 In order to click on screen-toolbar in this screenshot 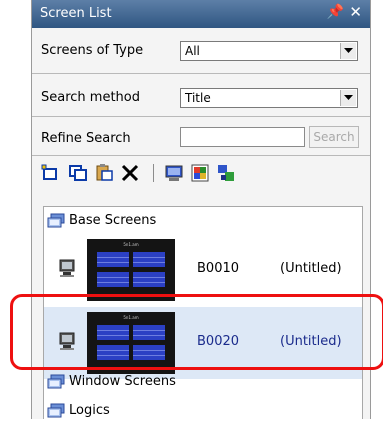, I will do `click(201, 173)`.